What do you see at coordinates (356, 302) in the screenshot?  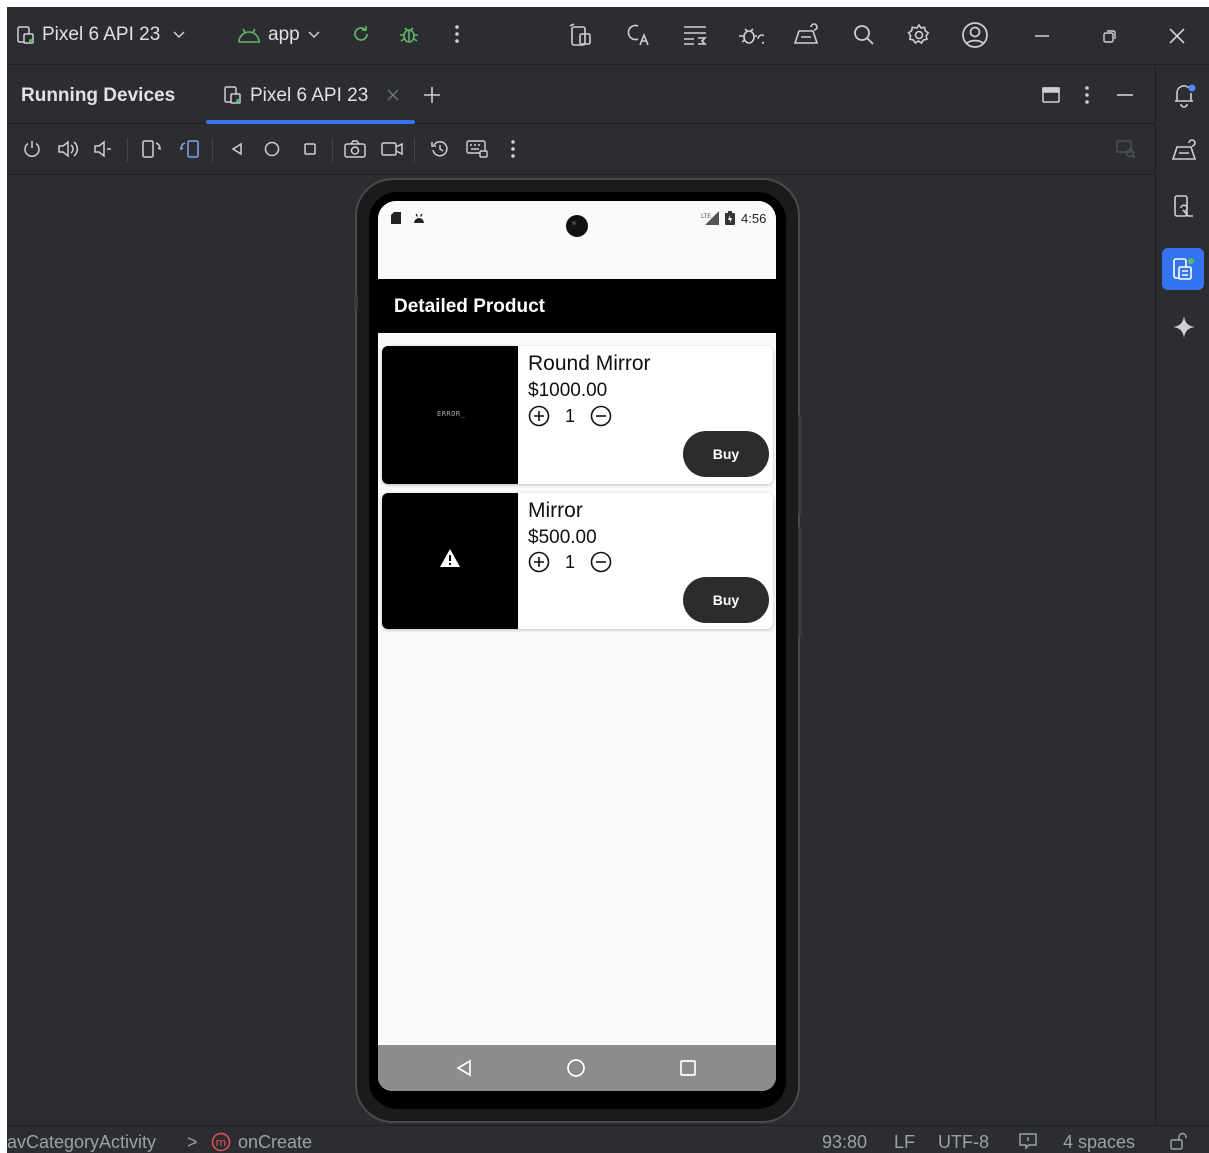 I see `phone-side-key` at bounding box center [356, 302].